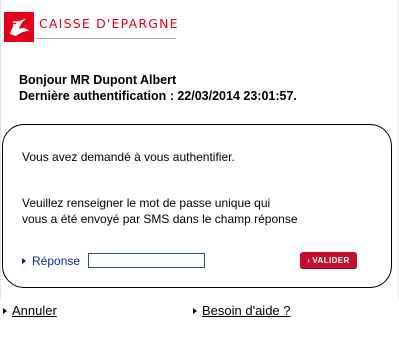 Image resolution: width=399 pixels, height=355 pixels. I want to click on logo-underline, so click(106, 38).